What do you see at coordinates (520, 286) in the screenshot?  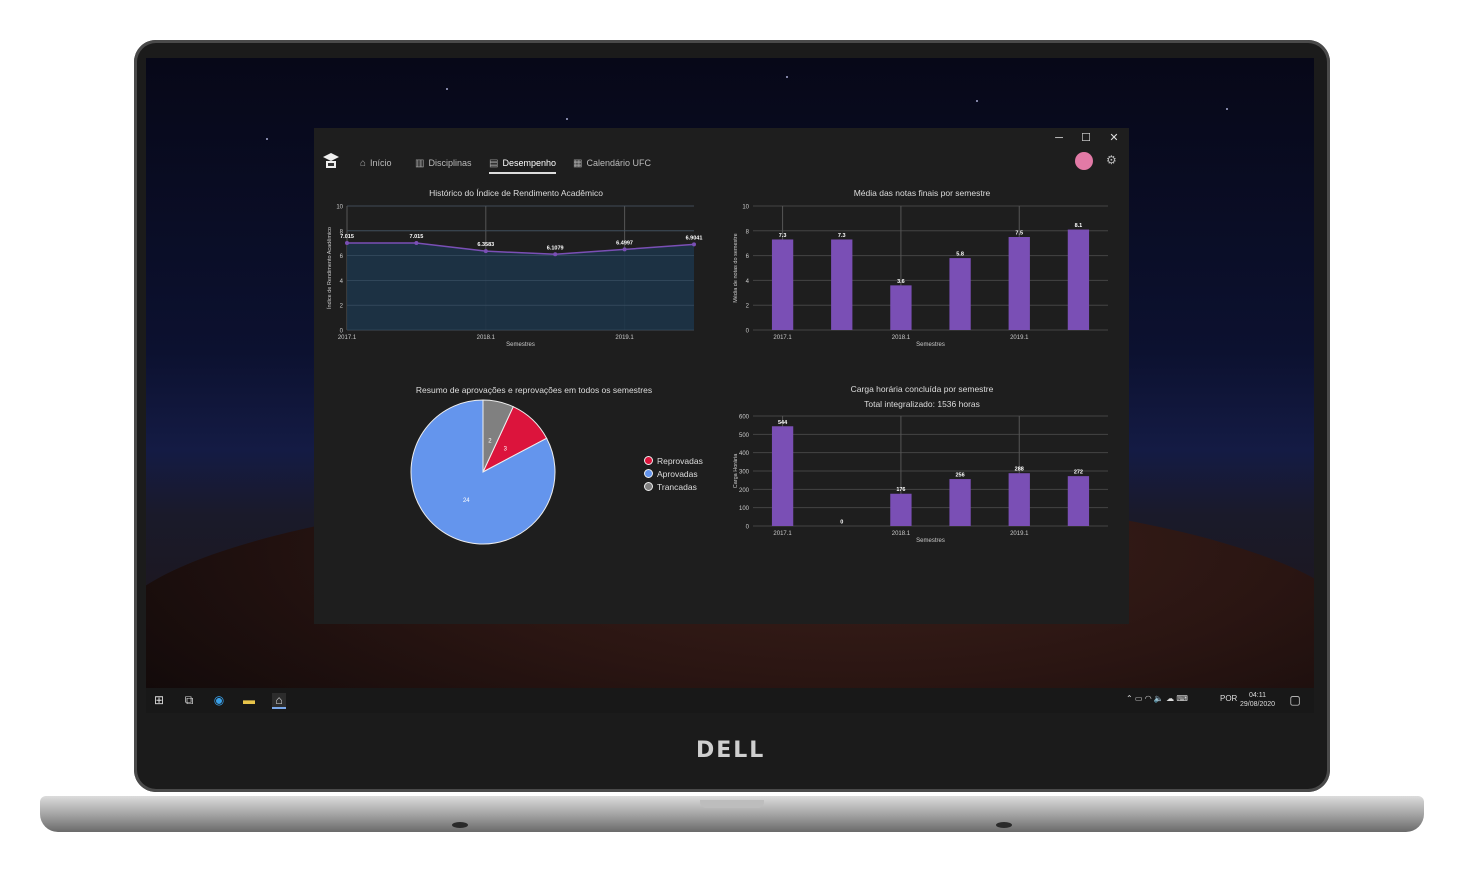 I see `ira-area` at bounding box center [520, 286].